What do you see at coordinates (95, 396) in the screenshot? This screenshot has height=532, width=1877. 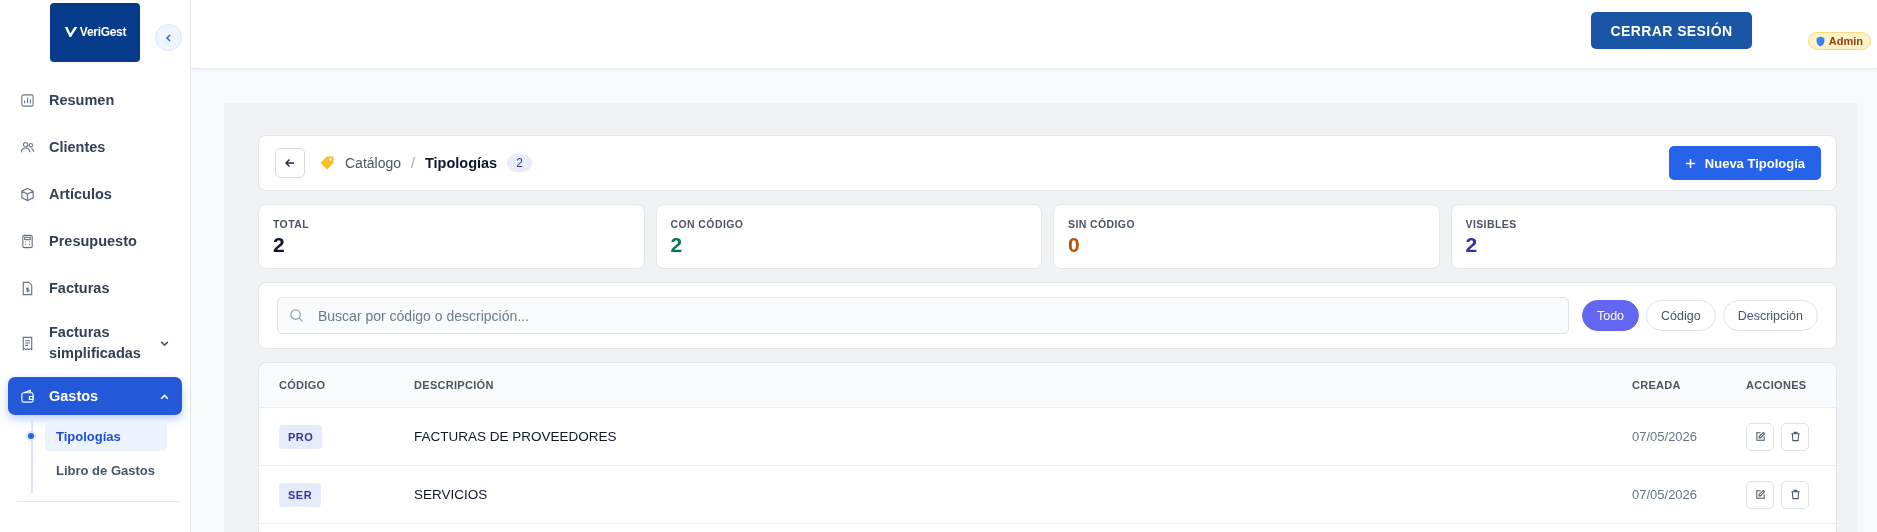 I see `sidebar-item: Gastos` at bounding box center [95, 396].